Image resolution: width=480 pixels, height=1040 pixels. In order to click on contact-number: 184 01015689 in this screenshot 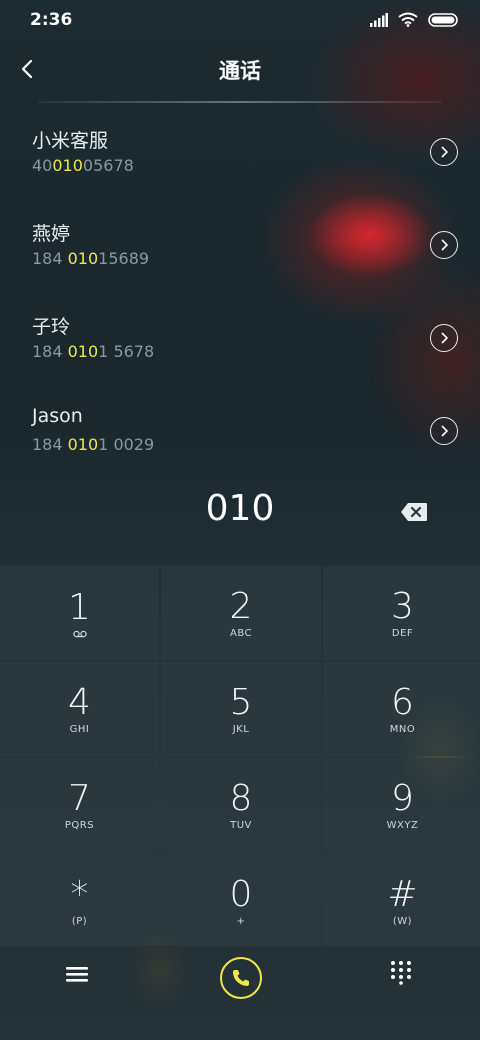, I will do `click(90, 258)`.